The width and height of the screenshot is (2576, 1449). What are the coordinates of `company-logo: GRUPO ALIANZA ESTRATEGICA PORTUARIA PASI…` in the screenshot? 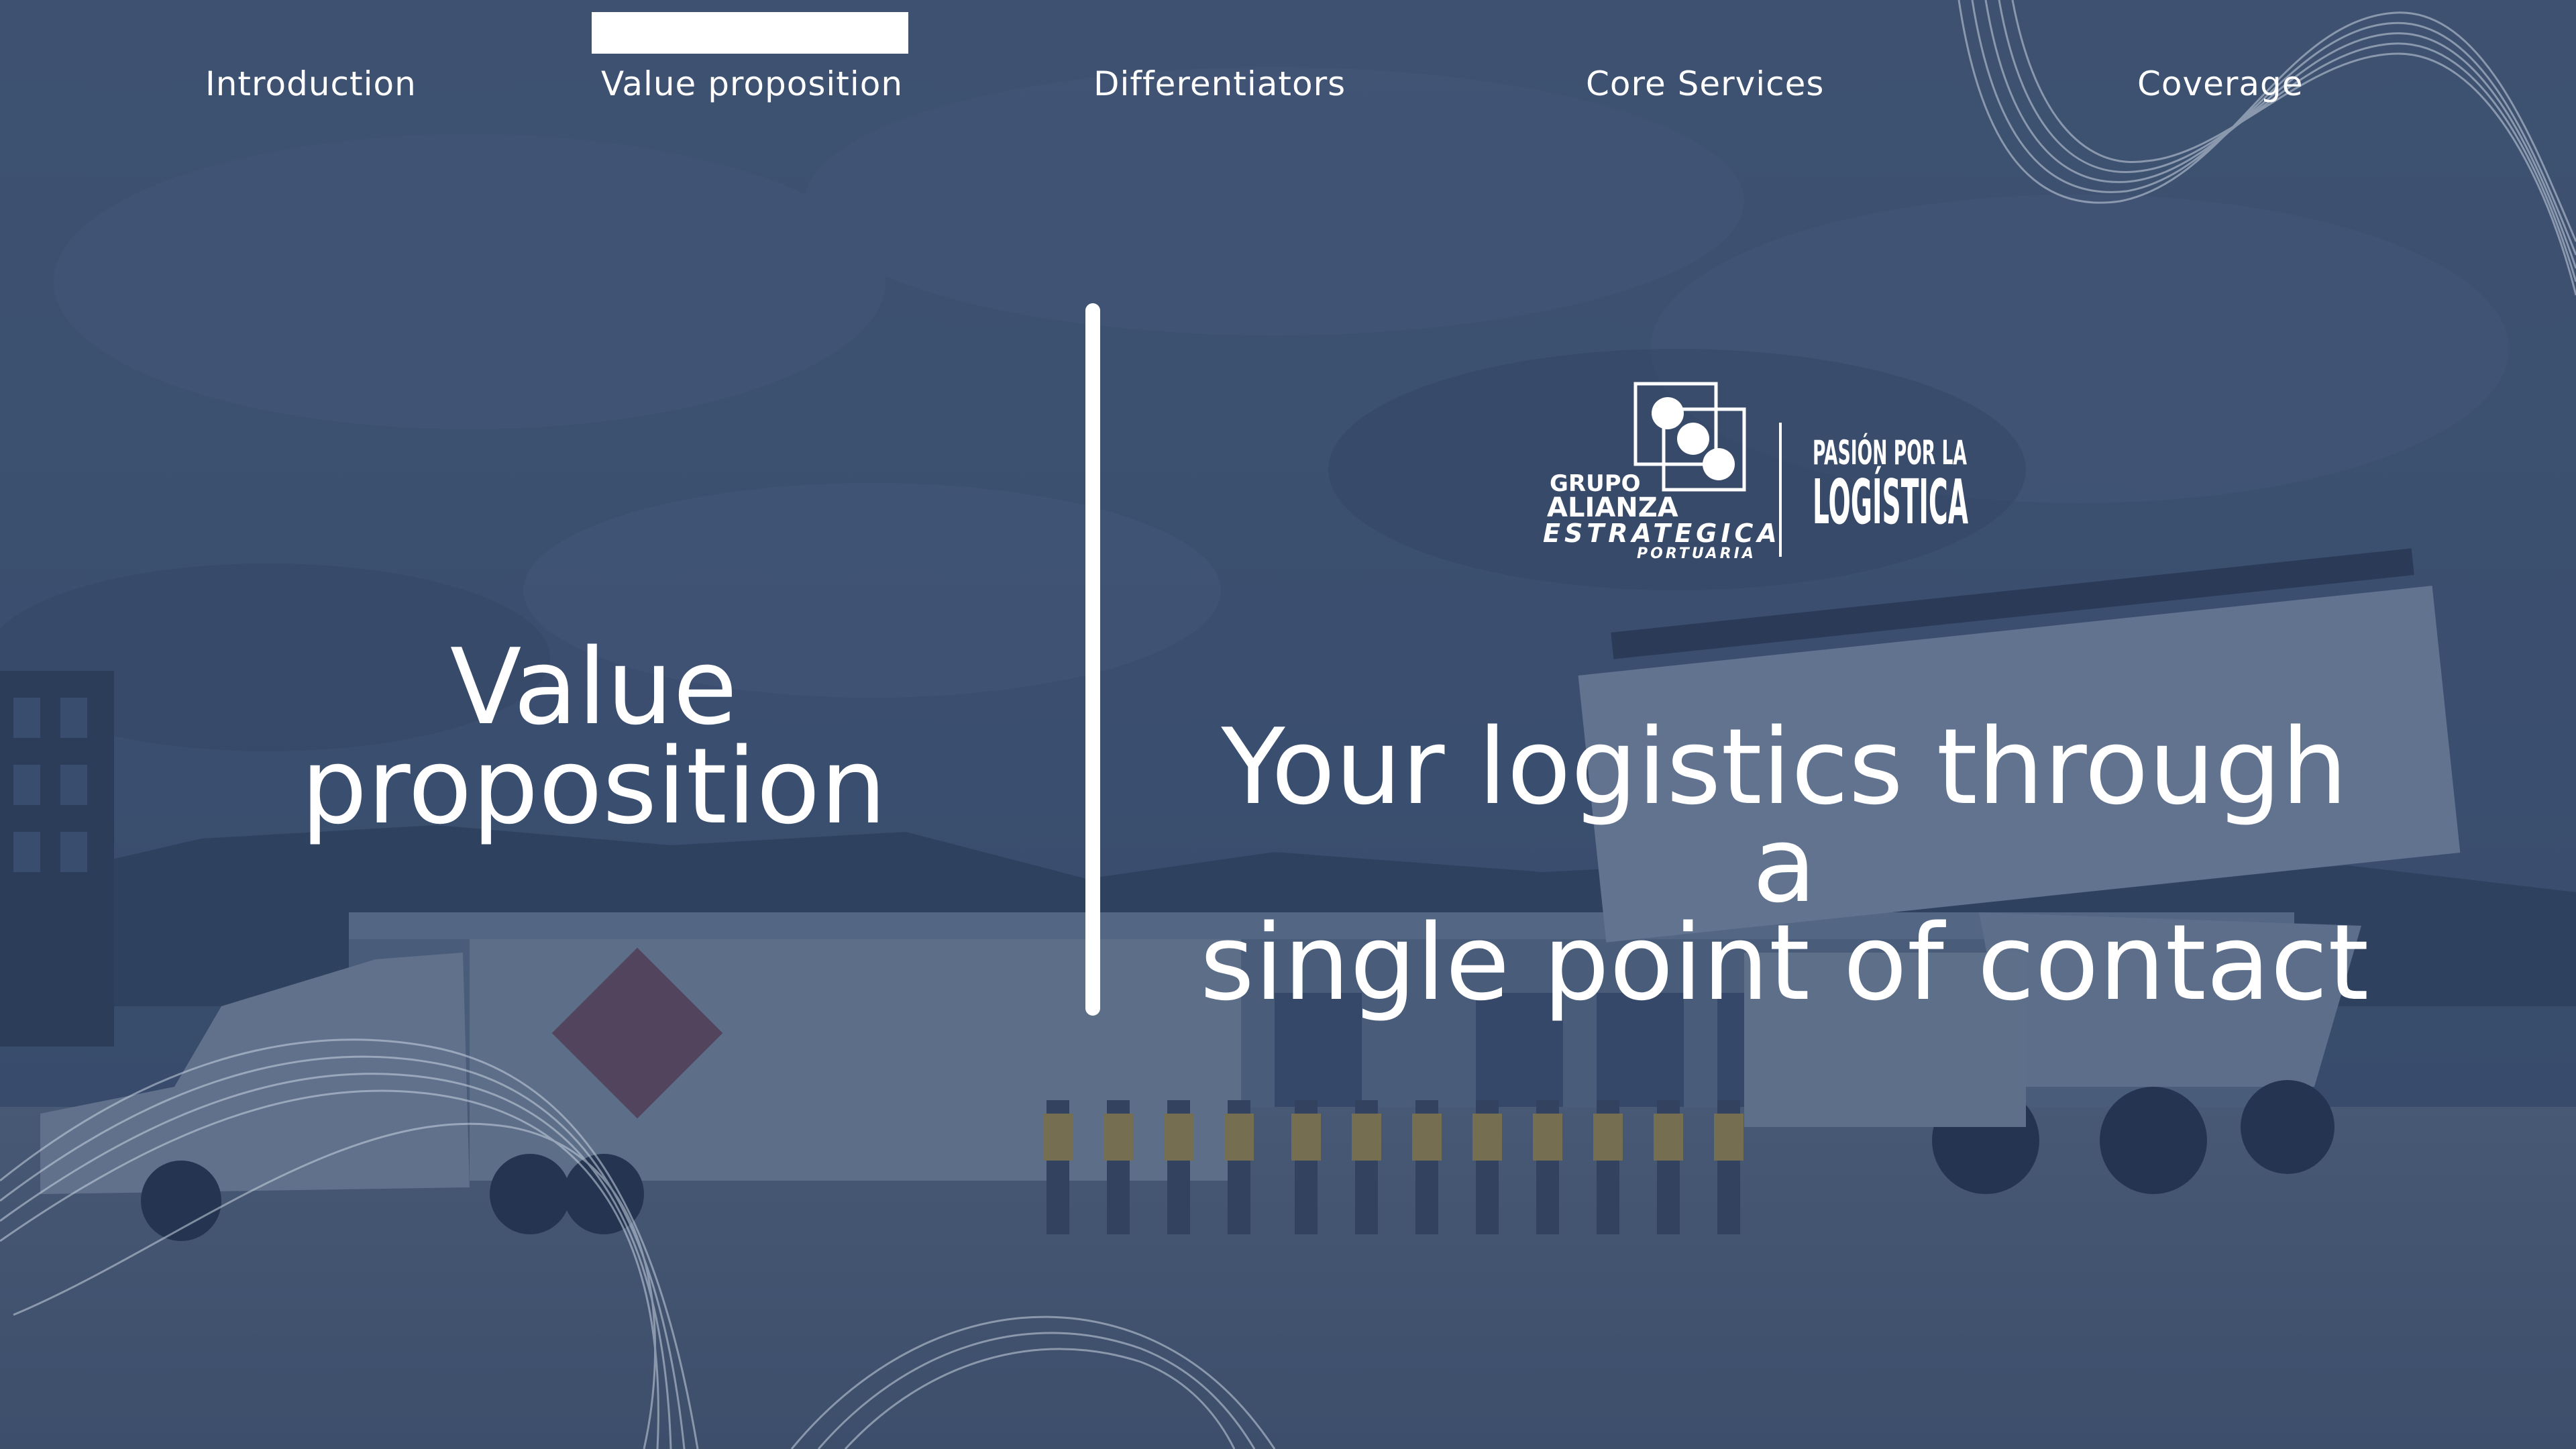 It's located at (1755, 472).